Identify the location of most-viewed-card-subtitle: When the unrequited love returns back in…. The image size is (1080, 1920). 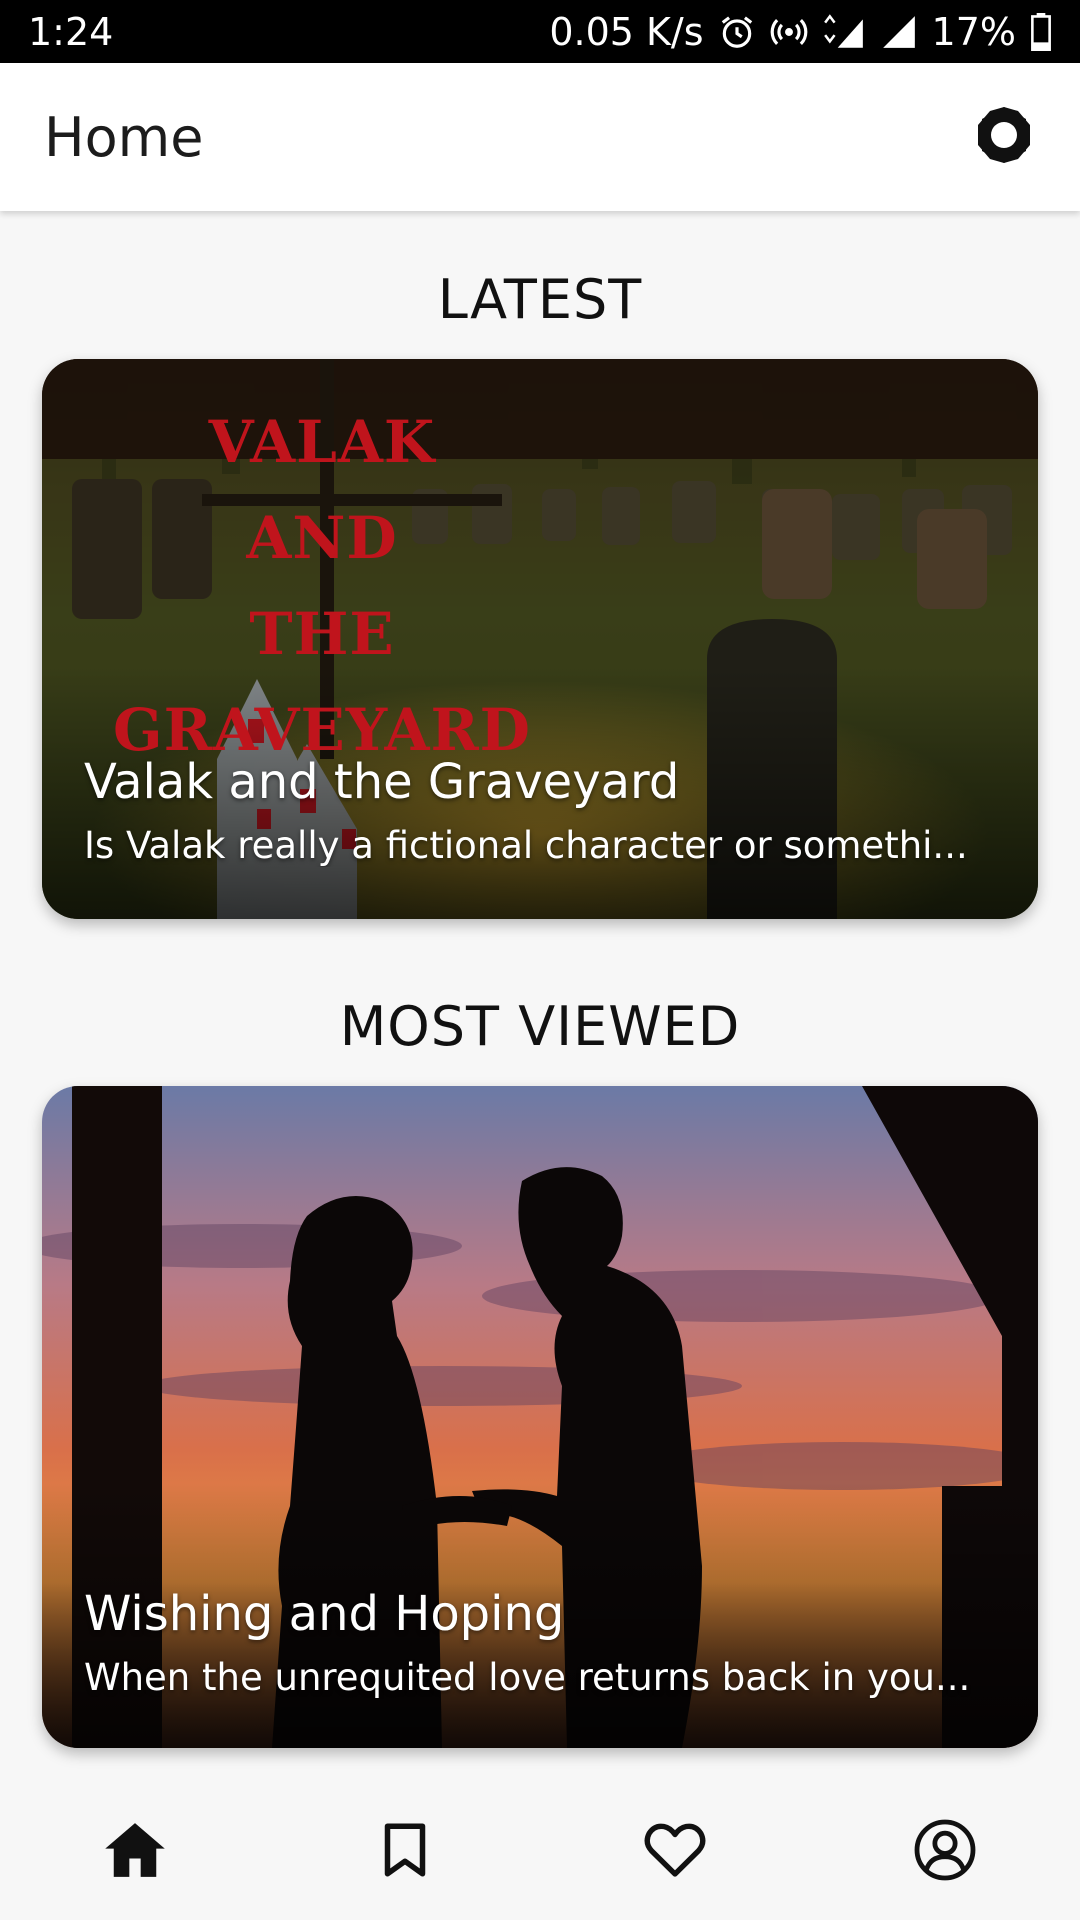
(527, 1677).